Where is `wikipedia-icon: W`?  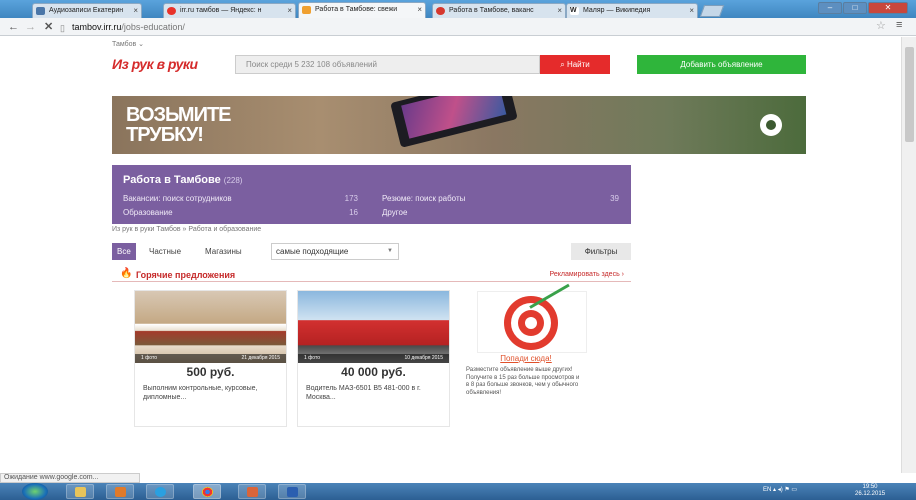 wikipedia-icon: W is located at coordinates (574, 11).